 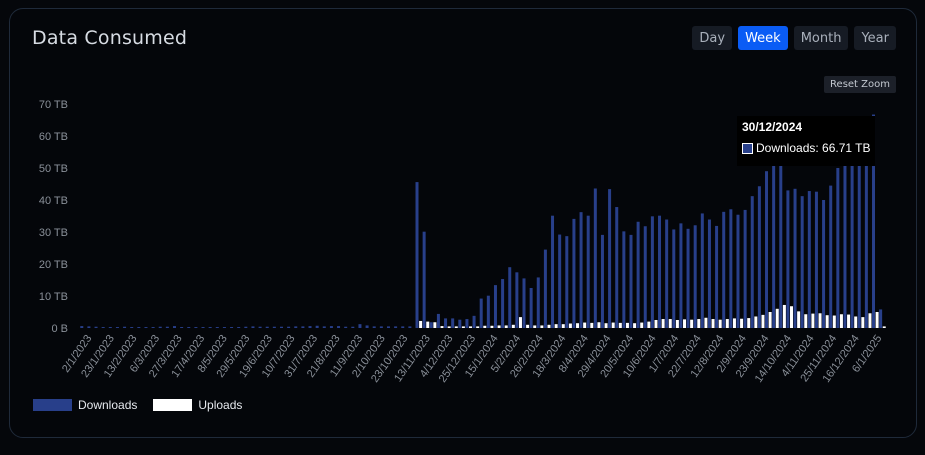 I want to click on legend-item-uploads: Uploads, so click(x=197, y=405).